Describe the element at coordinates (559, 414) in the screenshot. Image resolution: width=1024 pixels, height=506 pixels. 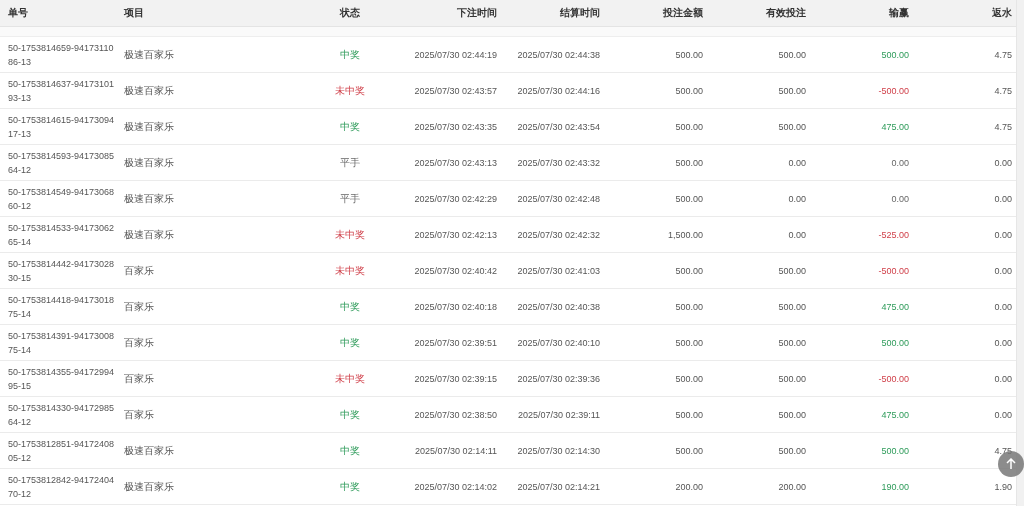
I see `table-cell: 2025/07/30 02:39:11` at that location.